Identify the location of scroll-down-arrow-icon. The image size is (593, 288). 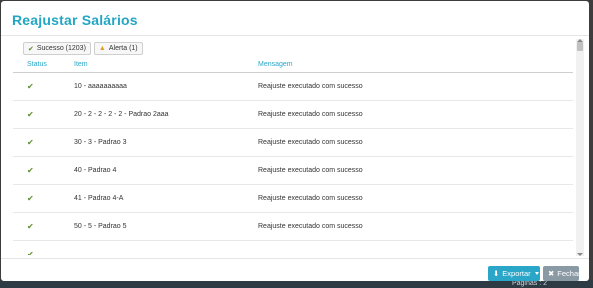
(580, 254).